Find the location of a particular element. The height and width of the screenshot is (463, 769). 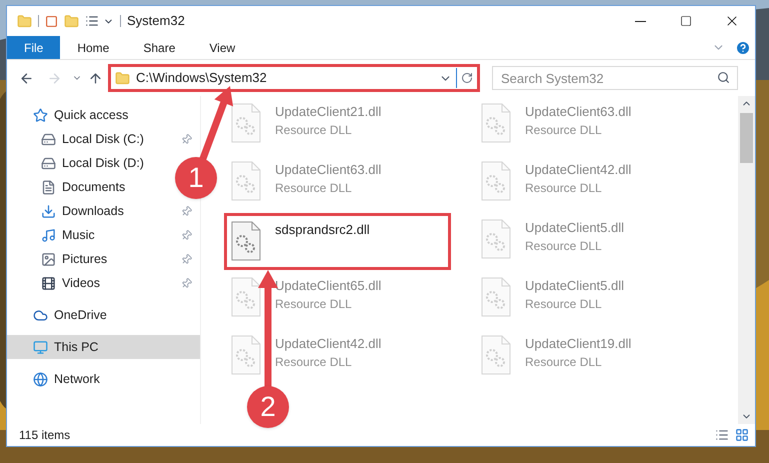

document-icon is located at coordinates (48, 187).